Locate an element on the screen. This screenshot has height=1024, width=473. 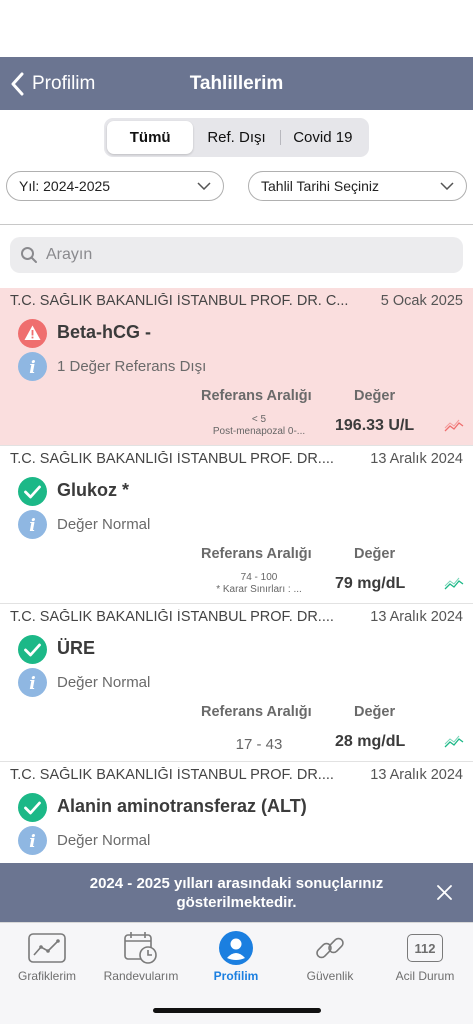
tab-appointments: Randevularım is located at coordinates (141, 956).